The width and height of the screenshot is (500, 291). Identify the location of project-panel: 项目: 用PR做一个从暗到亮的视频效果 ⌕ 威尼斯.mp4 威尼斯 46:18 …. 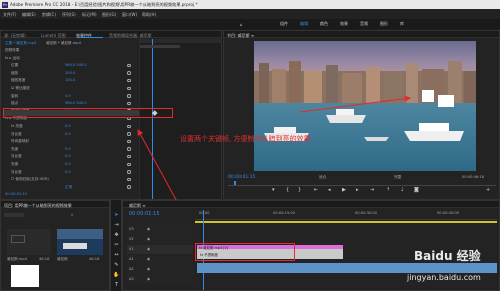
(55, 245).